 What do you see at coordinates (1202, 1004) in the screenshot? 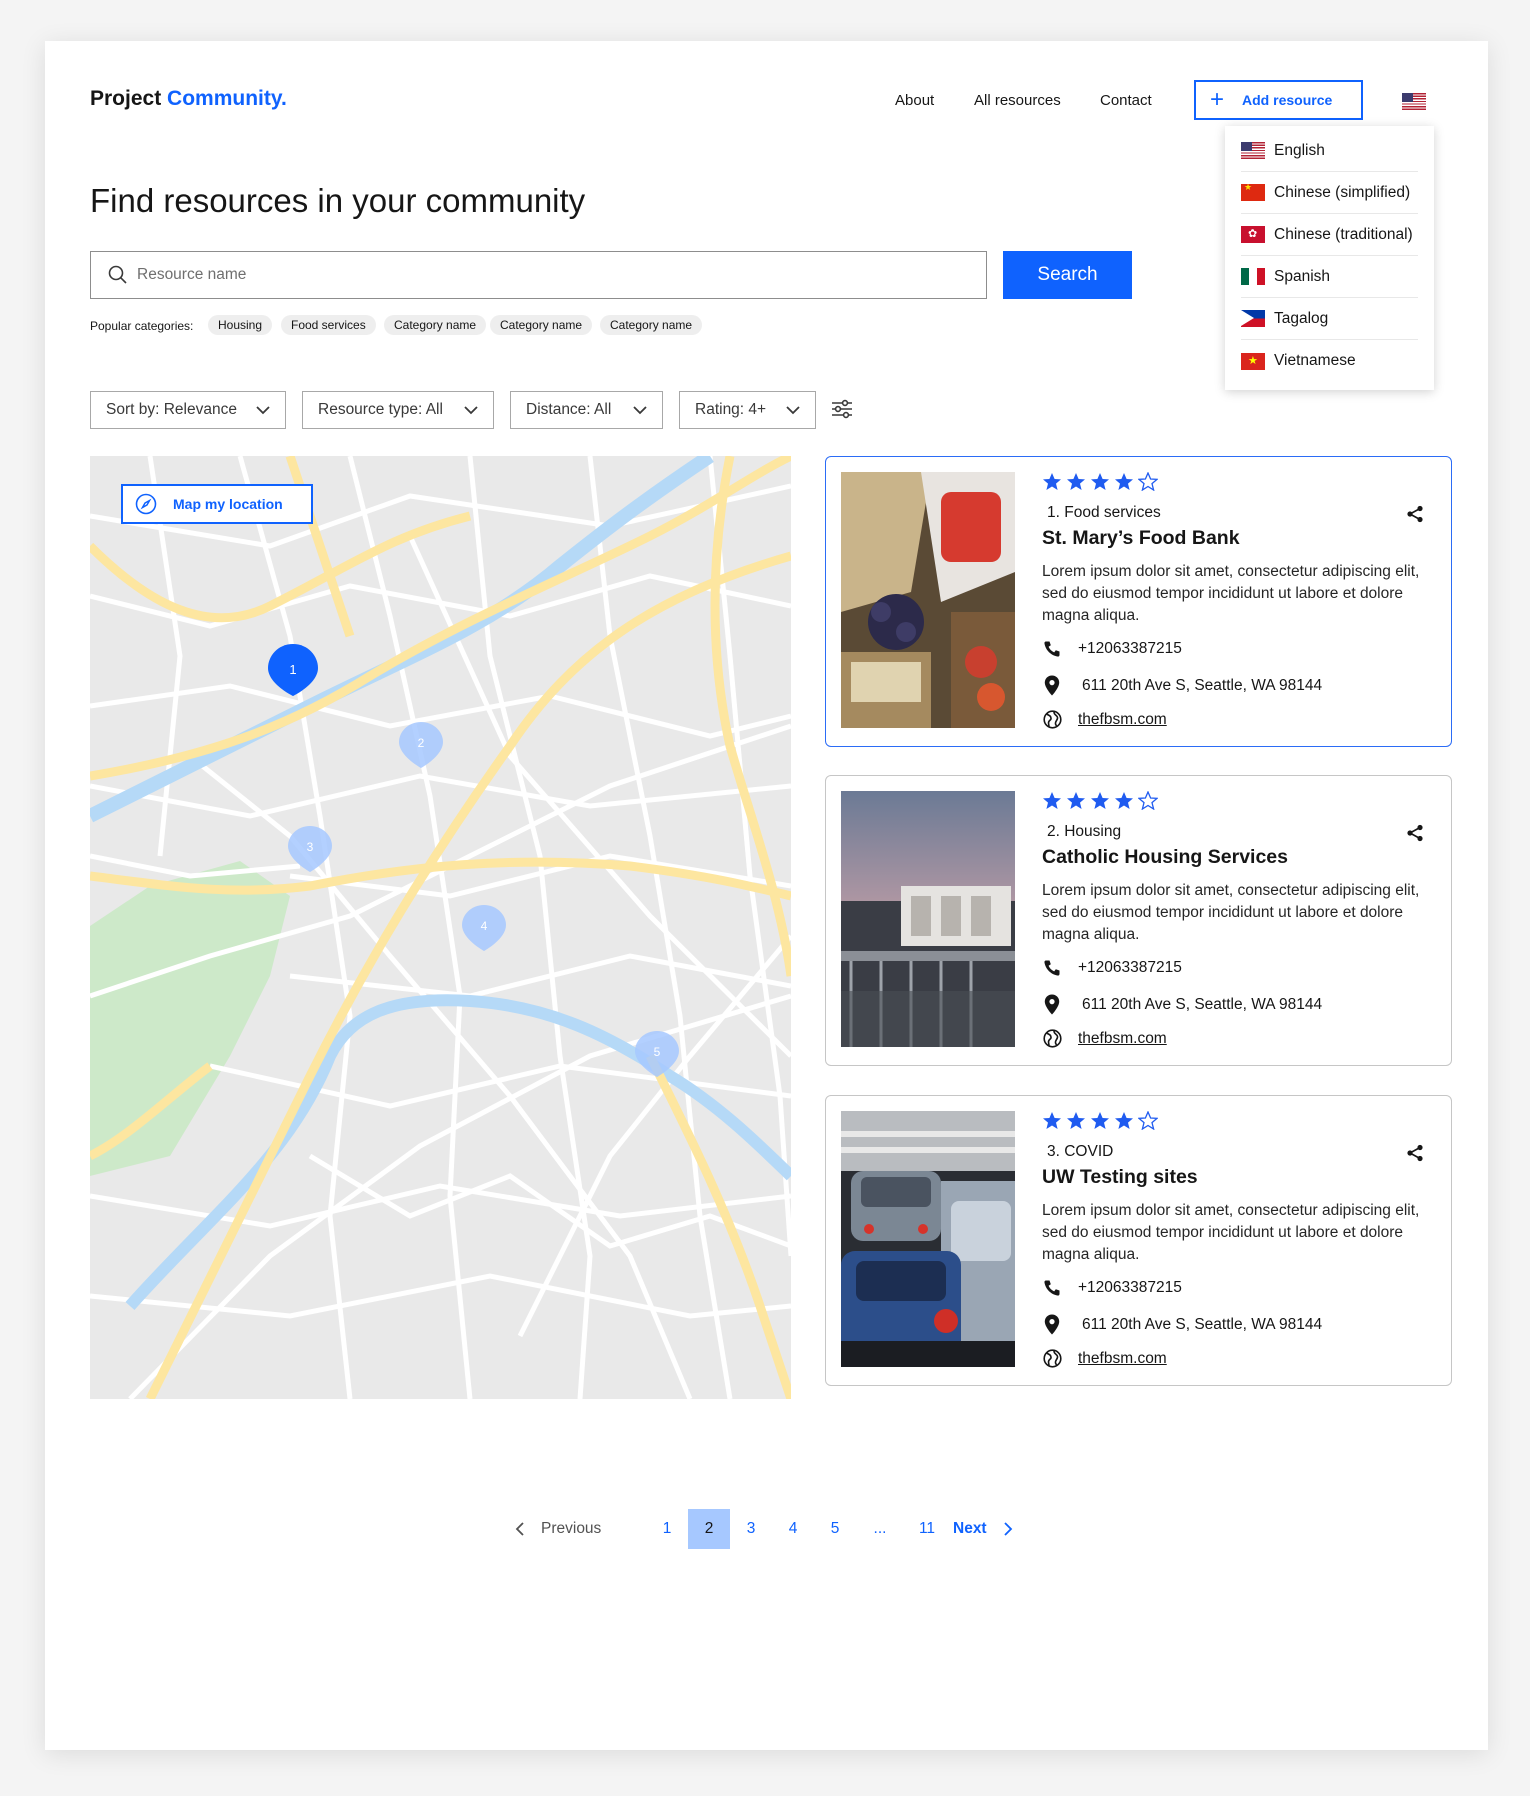
I see `address-text: 611 20th Ave S, Seattle, WA 98144` at bounding box center [1202, 1004].